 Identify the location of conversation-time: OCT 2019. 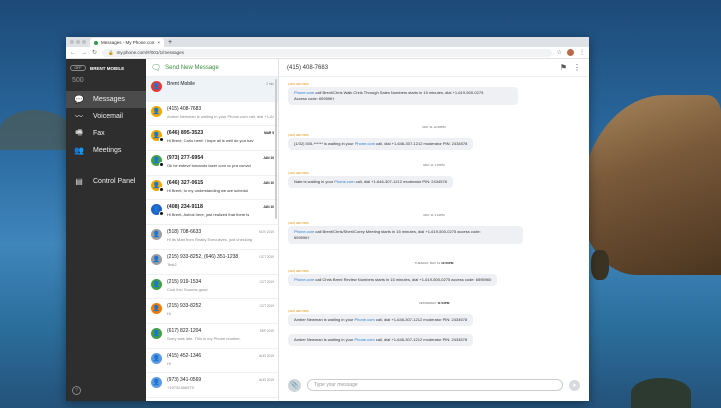
(266, 306).